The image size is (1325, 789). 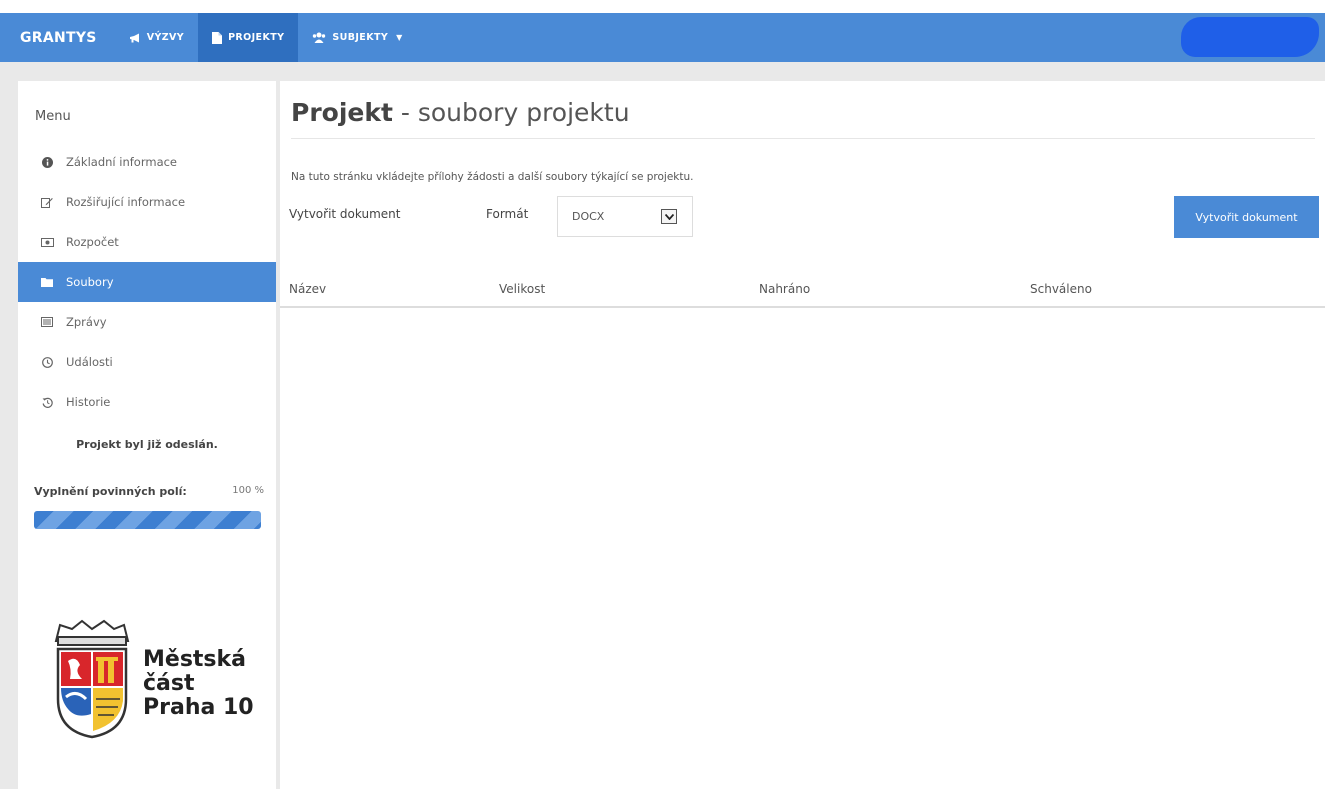 What do you see at coordinates (86, 322) in the screenshot?
I see `sidebar-item-label: Zprávy` at bounding box center [86, 322].